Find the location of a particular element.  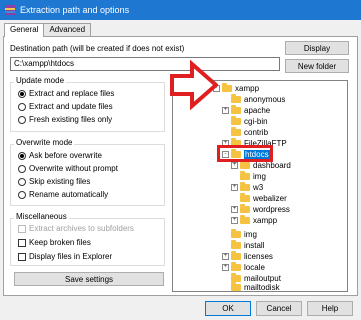

tree-item-install: install is located at coordinates (247, 245).